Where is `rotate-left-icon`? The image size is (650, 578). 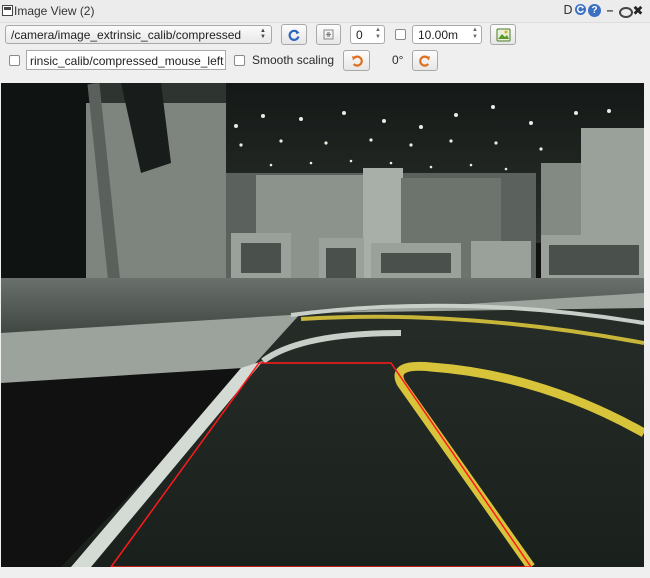
rotate-left-icon is located at coordinates (357, 61).